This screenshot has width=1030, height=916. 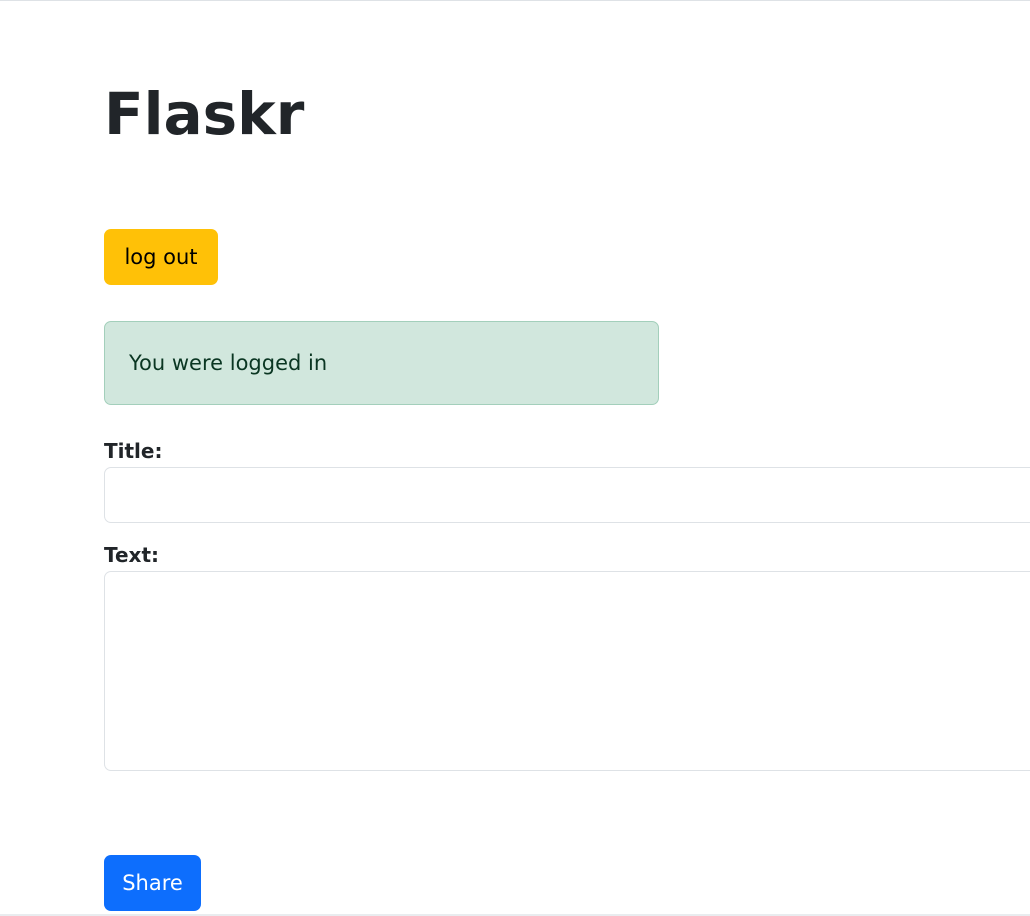 What do you see at coordinates (567, 495) in the screenshot?
I see `title-input` at bounding box center [567, 495].